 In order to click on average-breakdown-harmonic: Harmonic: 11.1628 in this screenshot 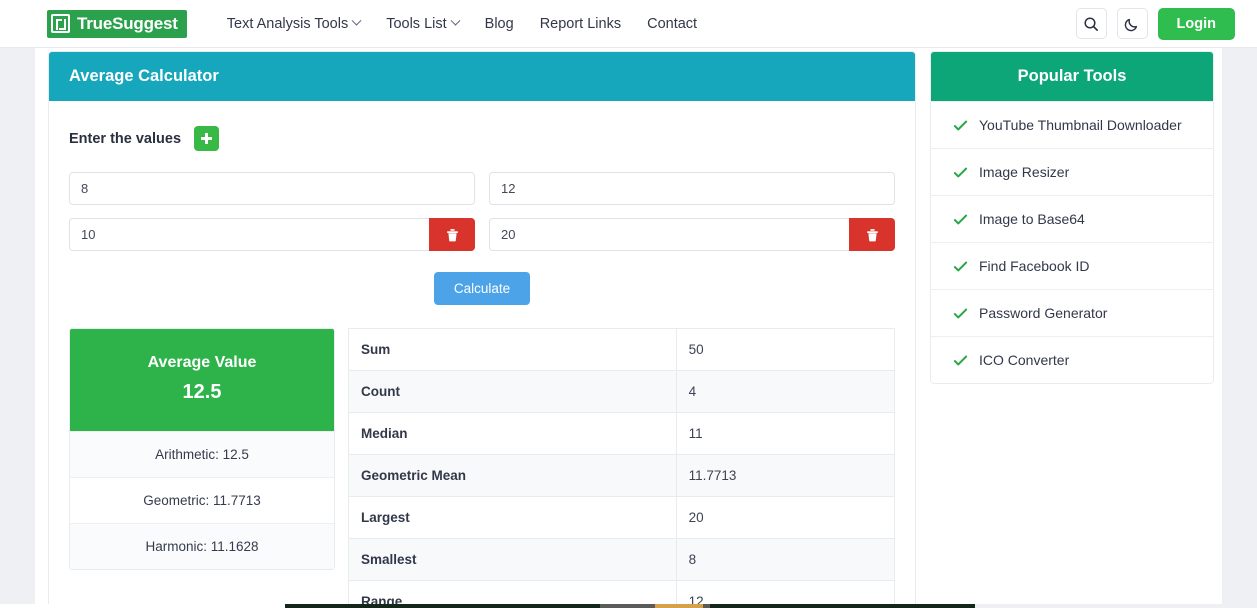, I will do `click(202, 546)`.